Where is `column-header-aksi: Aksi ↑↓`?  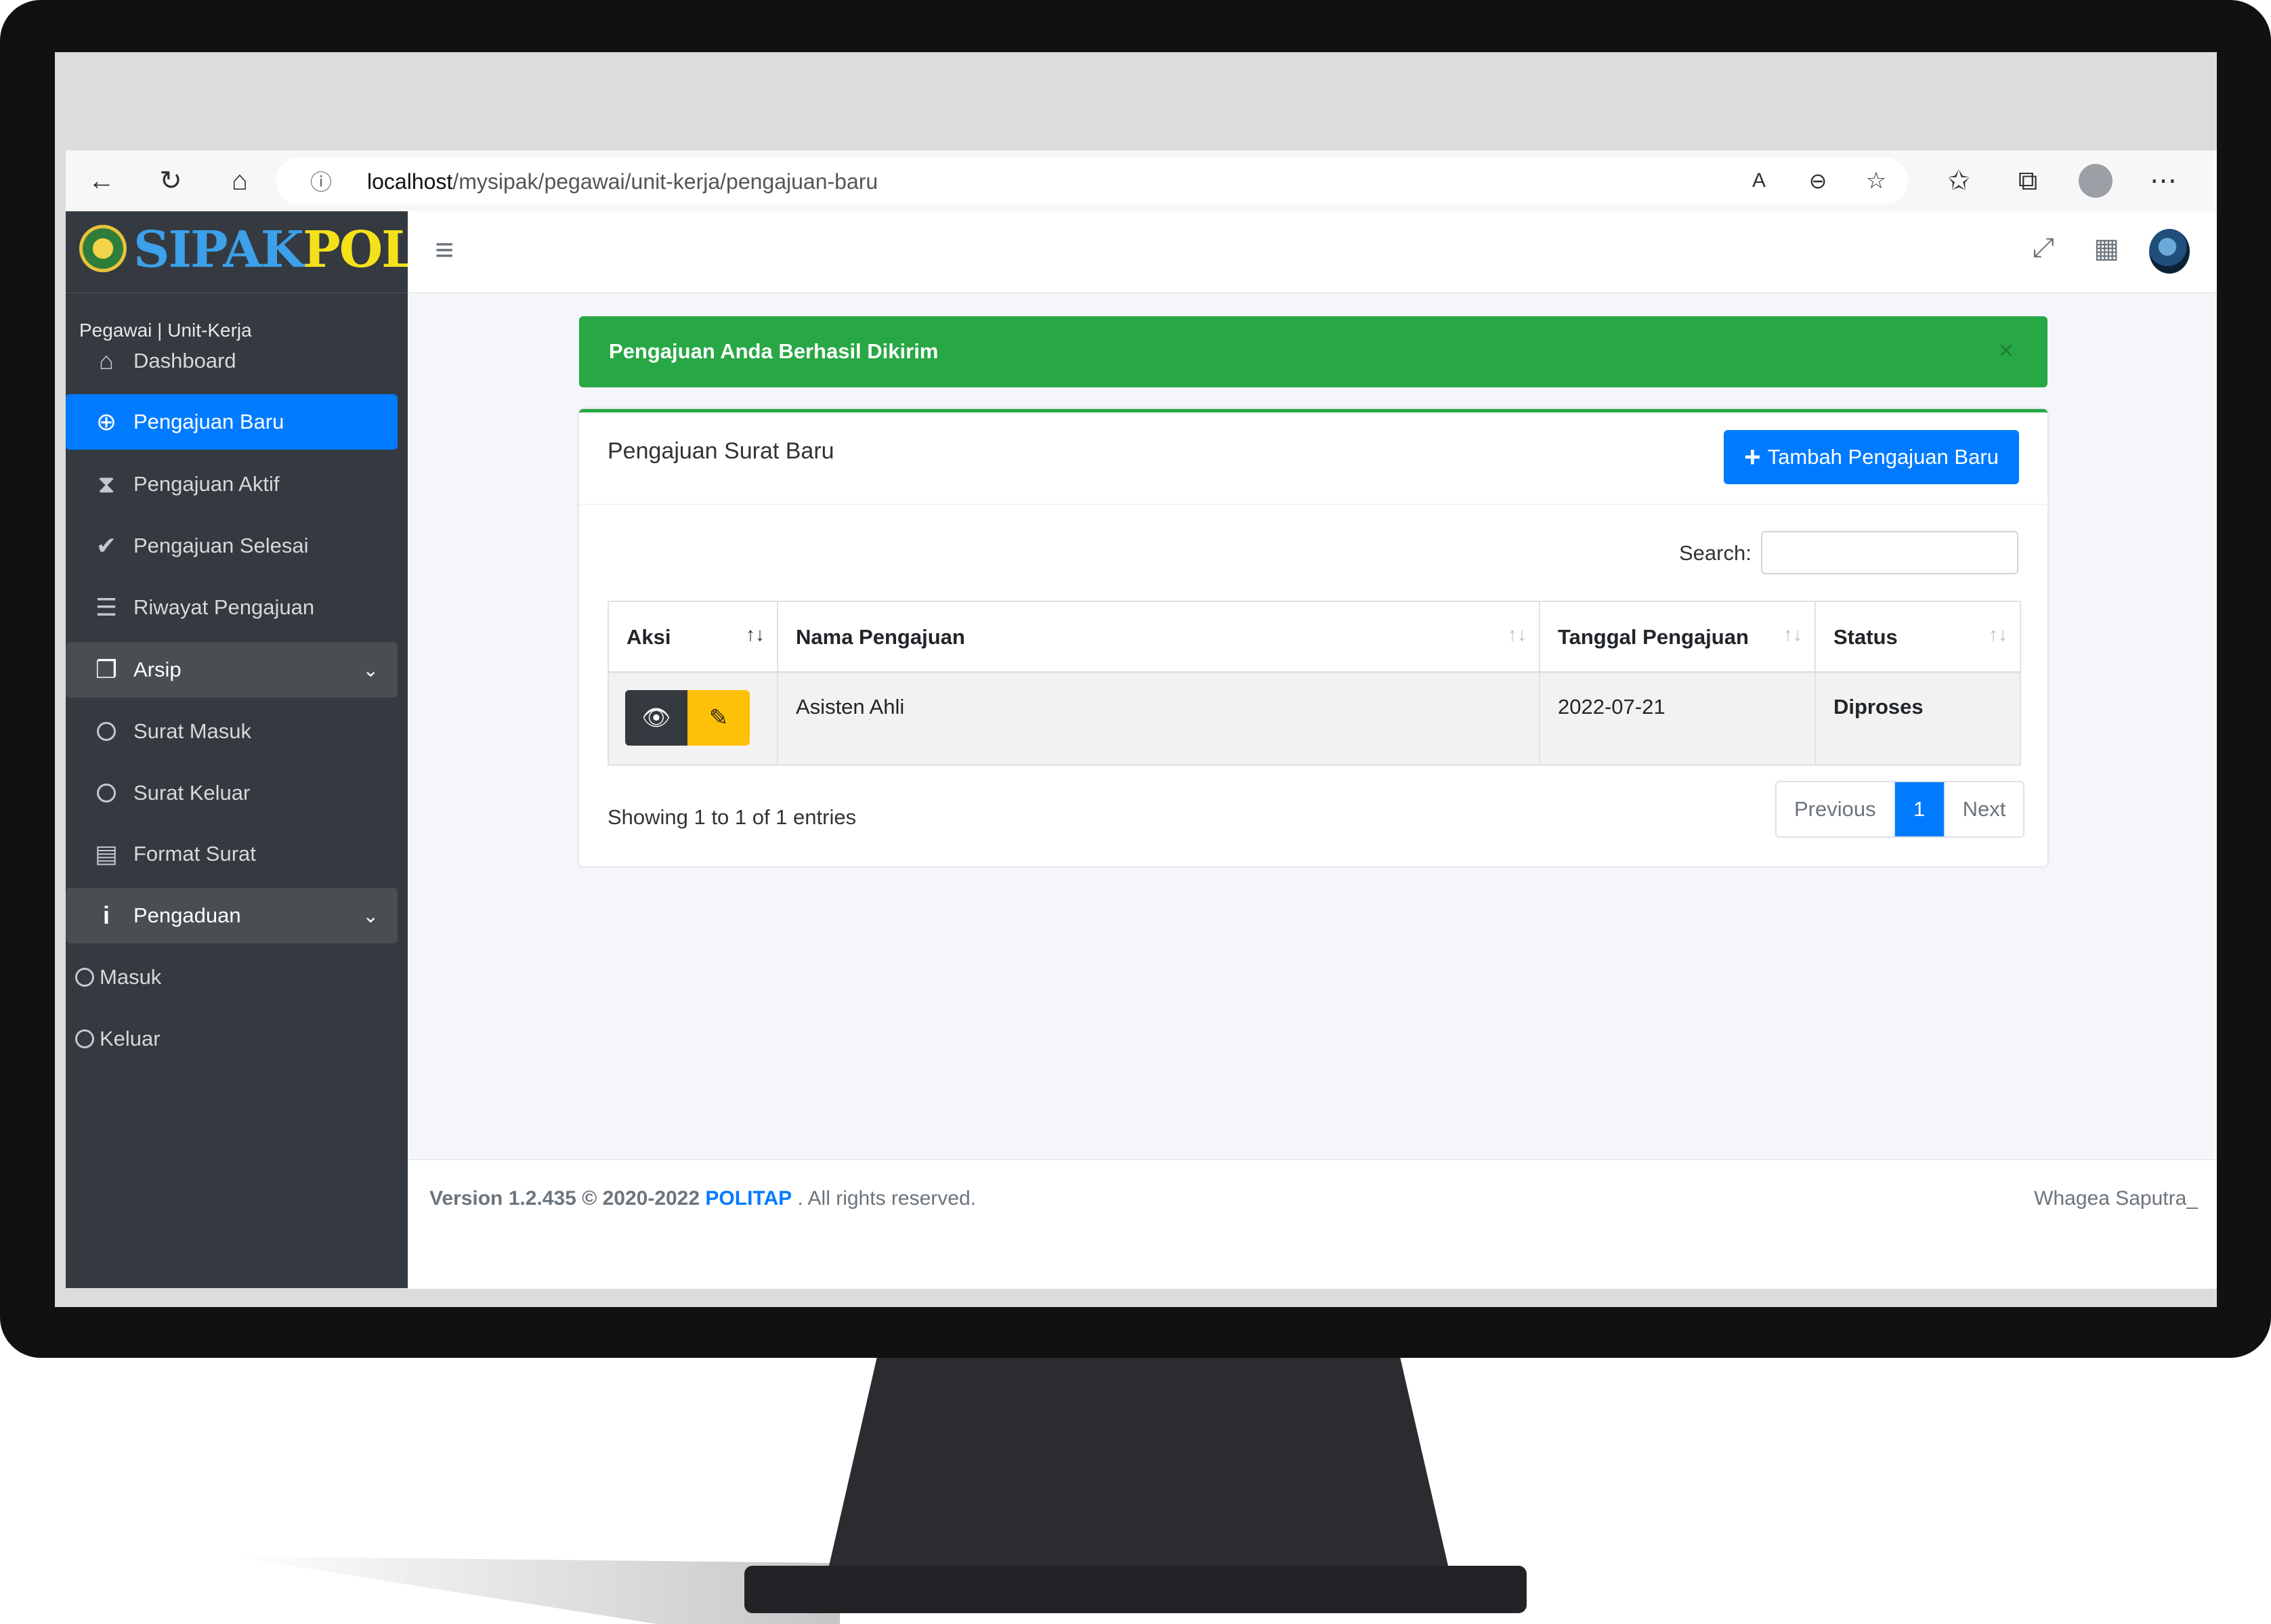 column-header-aksi: Aksi ↑↓ is located at coordinates (694, 637).